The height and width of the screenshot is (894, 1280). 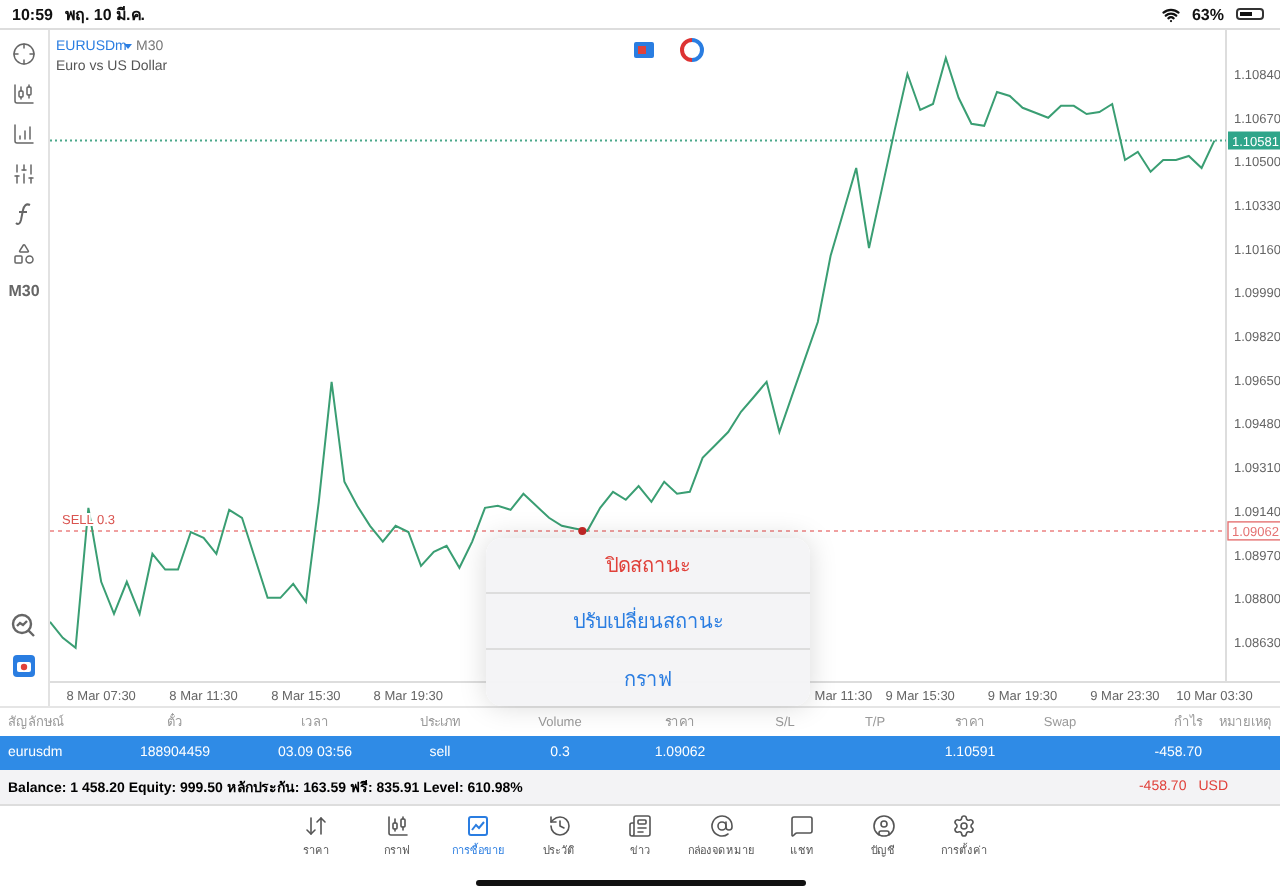 What do you see at coordinates (692, 50) in the screenshot?
I see `ring-icon` at bounding box center [692, 50].